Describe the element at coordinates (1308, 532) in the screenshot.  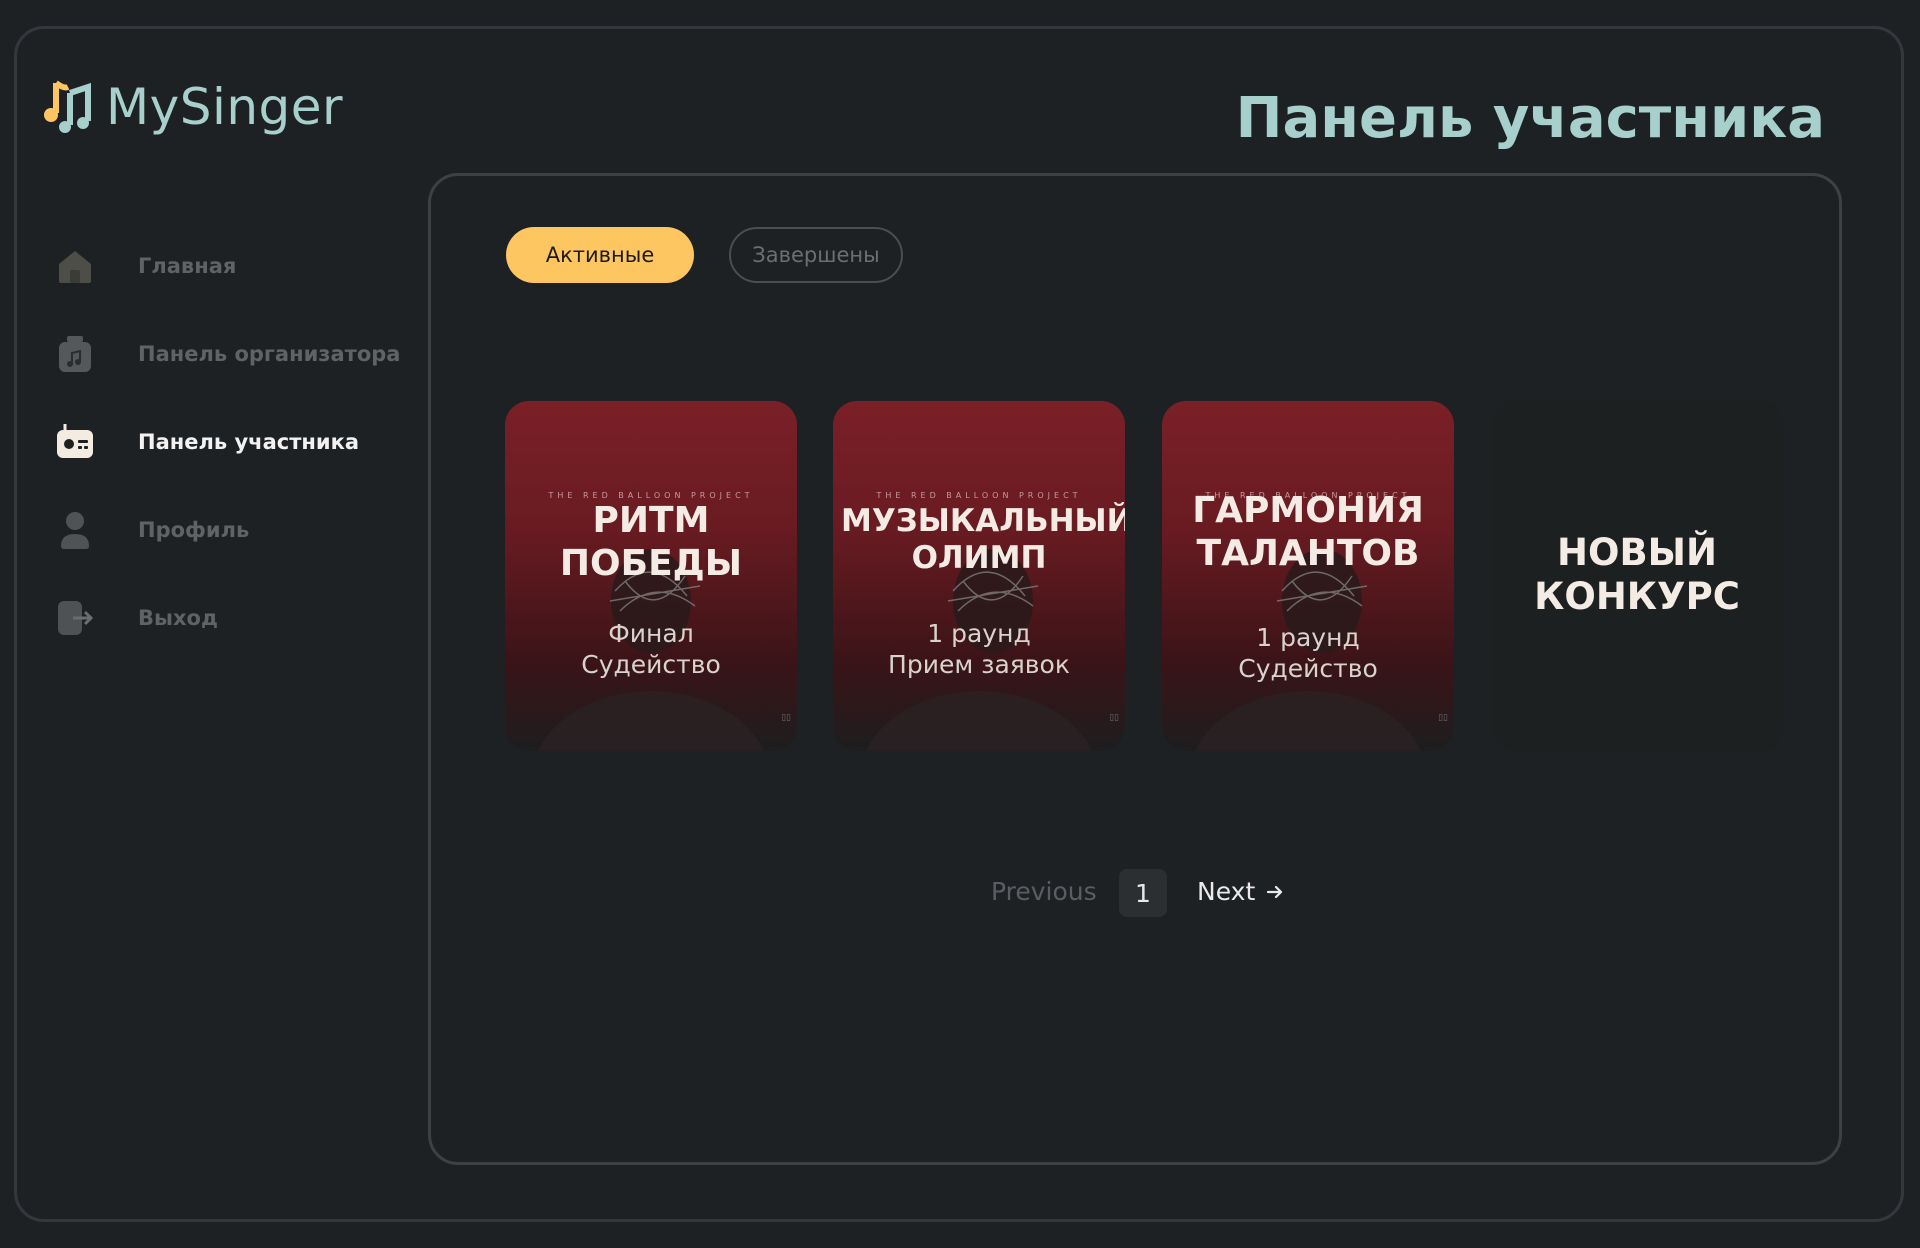
I see `contest-title: ГАРМОНИЯ ТАЛАНТОВ` at that location.